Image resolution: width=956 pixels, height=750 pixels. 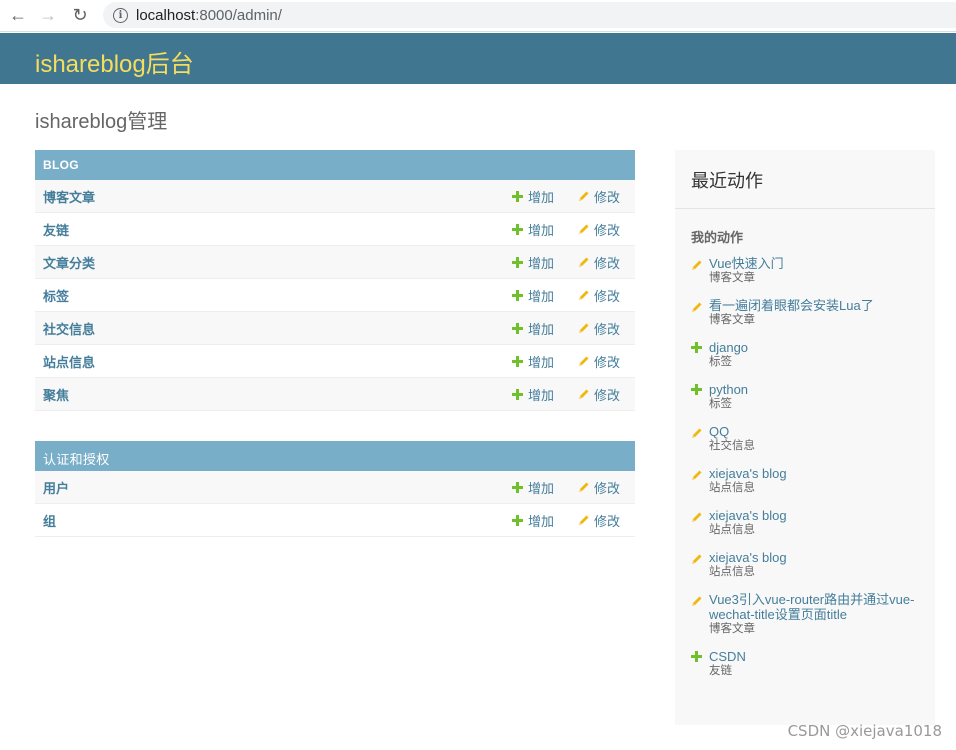 I want to click on address-bar: i localhost:8000/admin/, so click(x=529, y=15).